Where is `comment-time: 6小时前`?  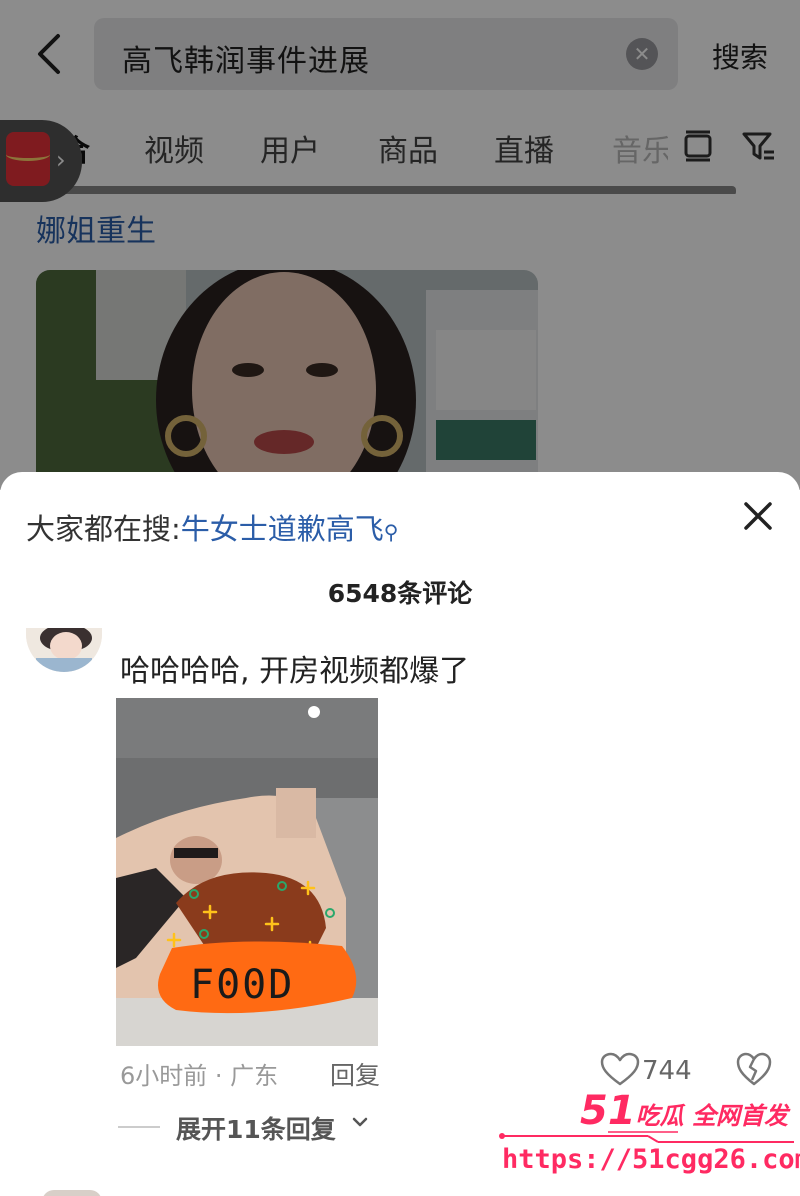 comment-time: 6小时前 is located at coordinates (164, 1076).